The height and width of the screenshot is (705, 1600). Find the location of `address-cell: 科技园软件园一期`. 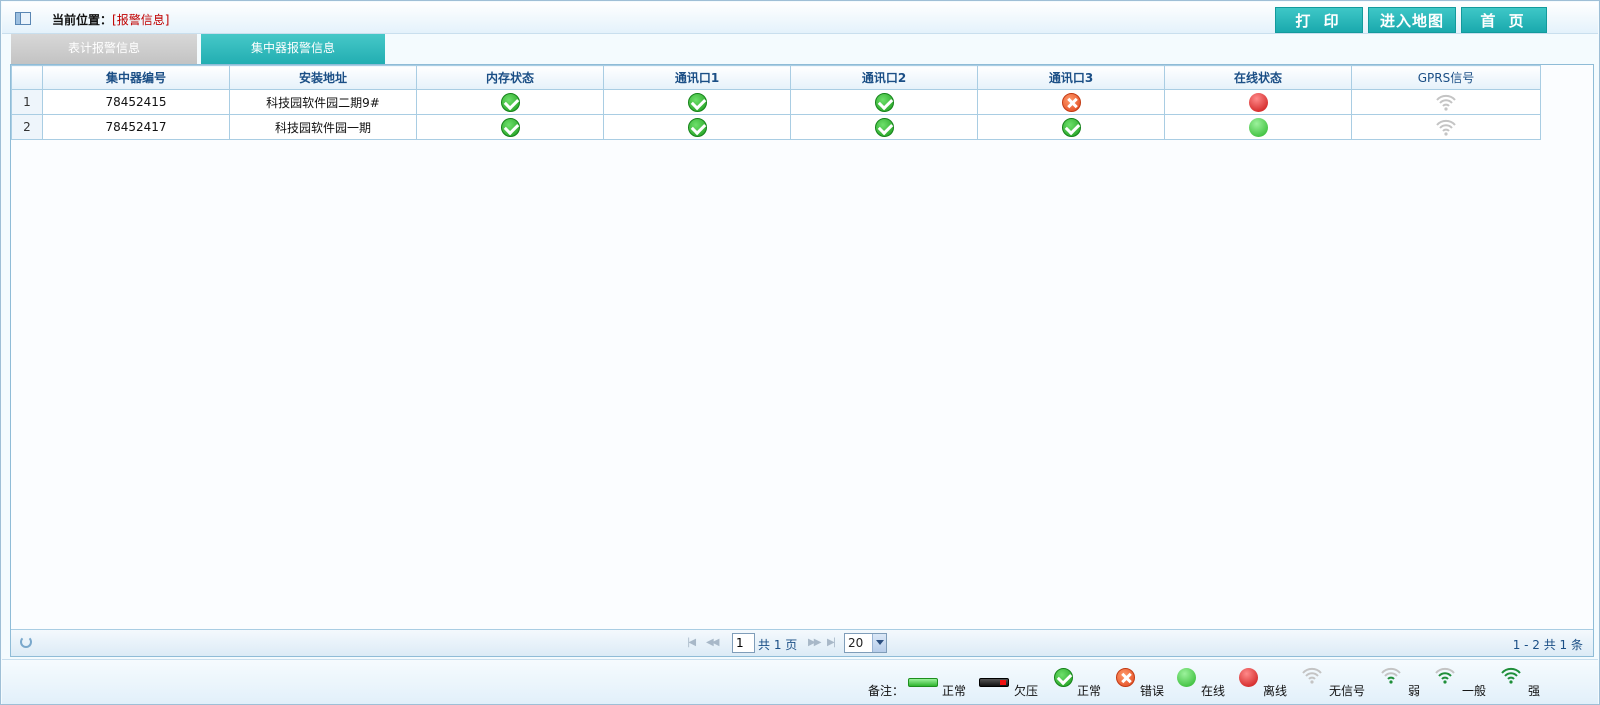

address-cell: 科技园软件园一期 is located at coordinates (323, 127).